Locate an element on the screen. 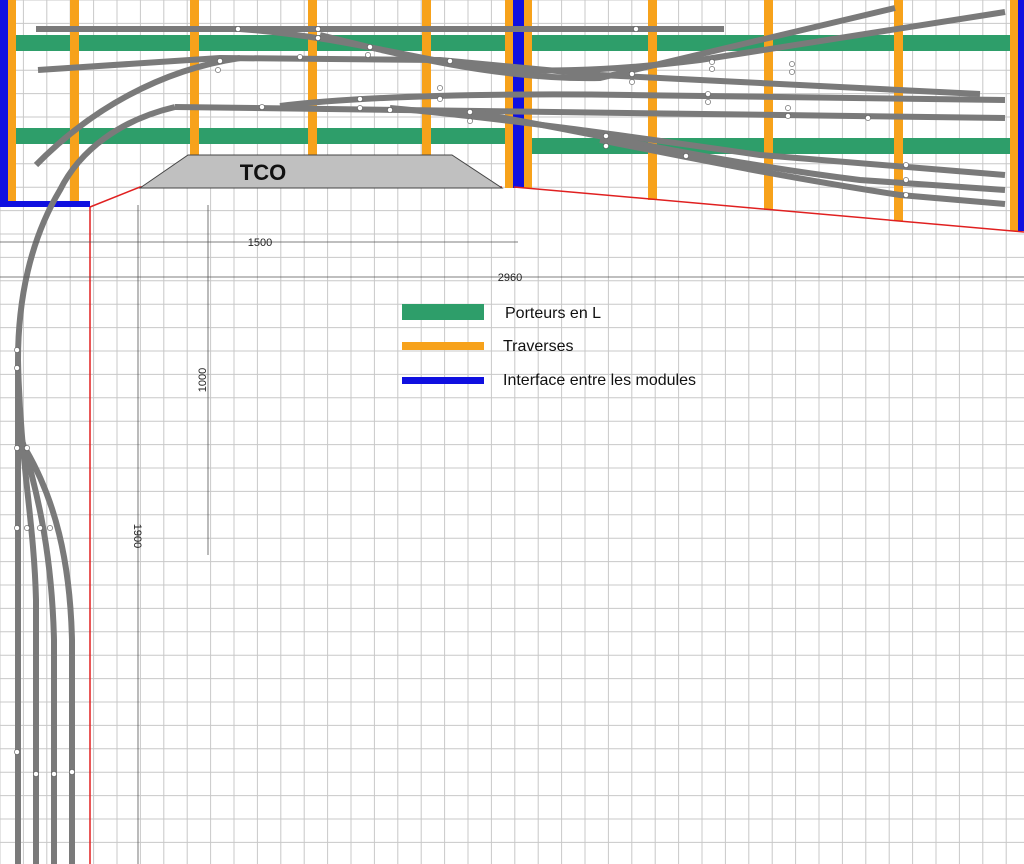 The height and width of the screenshot is (864, 1024). dim-label-1500: 1500 is located at coordinates (260, 243).